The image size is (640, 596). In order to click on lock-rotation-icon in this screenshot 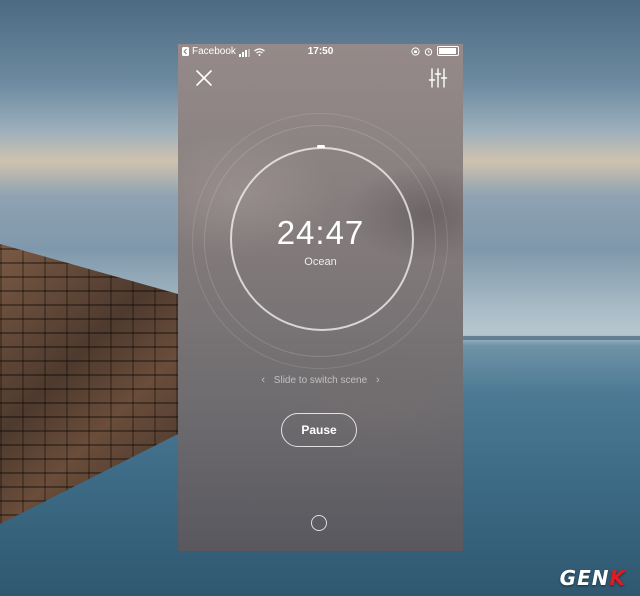, I will do `click(415, 51)`.